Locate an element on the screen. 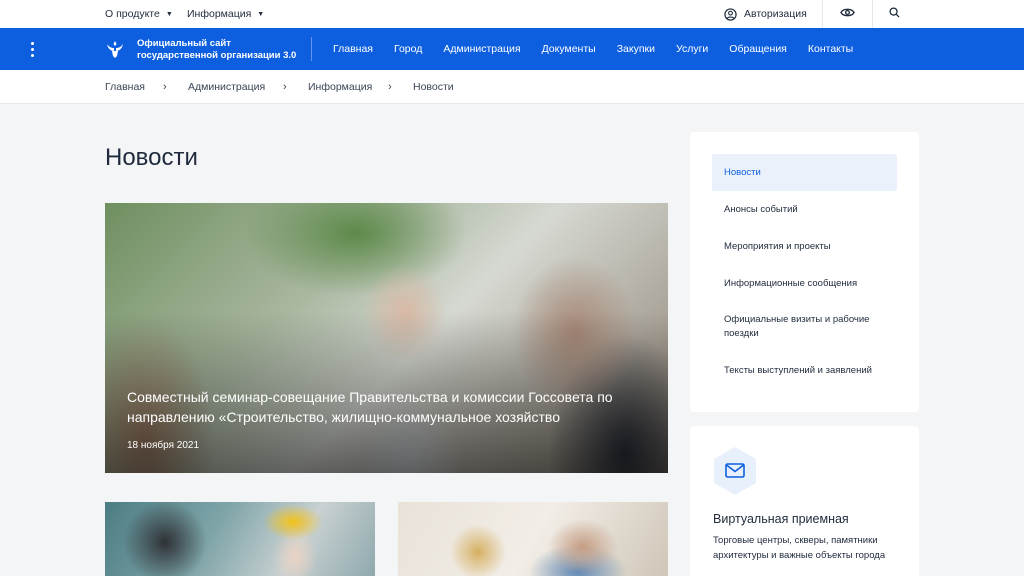 The width and height of the screenshot is (1024, 576). nav-link-procurement: Закупки is located at coordinates (636, 49).